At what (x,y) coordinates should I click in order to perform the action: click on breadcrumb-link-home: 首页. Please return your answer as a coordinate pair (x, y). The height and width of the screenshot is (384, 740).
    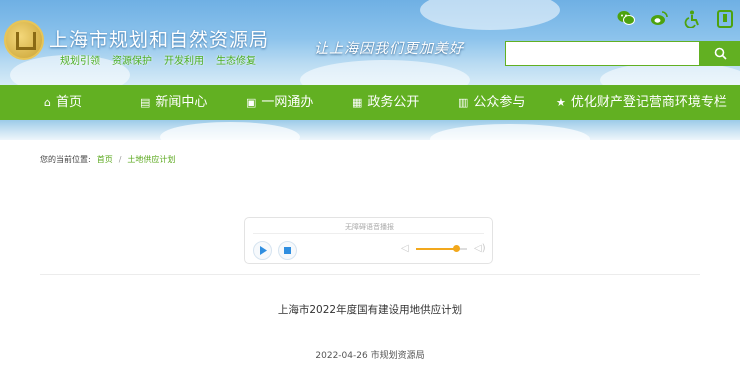
    Looking at the image, I should click on (105, 159).